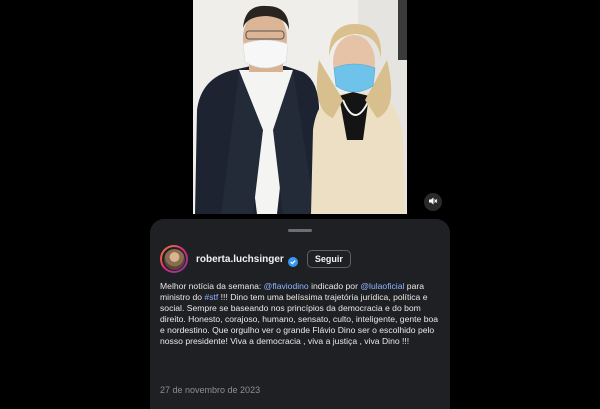 Image resolution: width=600 pixels, height=409 pixels. Describe the element at coordinates (334, 286) in the screenshot. I see `caption-text: indicado por` at that location.